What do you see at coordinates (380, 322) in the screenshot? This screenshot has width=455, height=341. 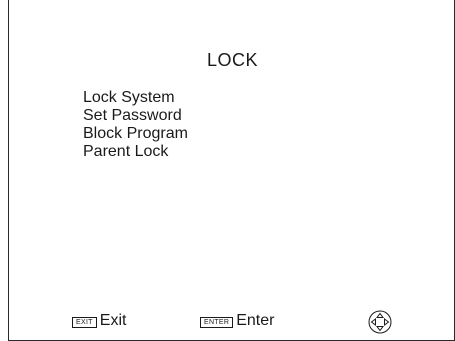 I see `dpad-icon` at bounding box center [380, 322].